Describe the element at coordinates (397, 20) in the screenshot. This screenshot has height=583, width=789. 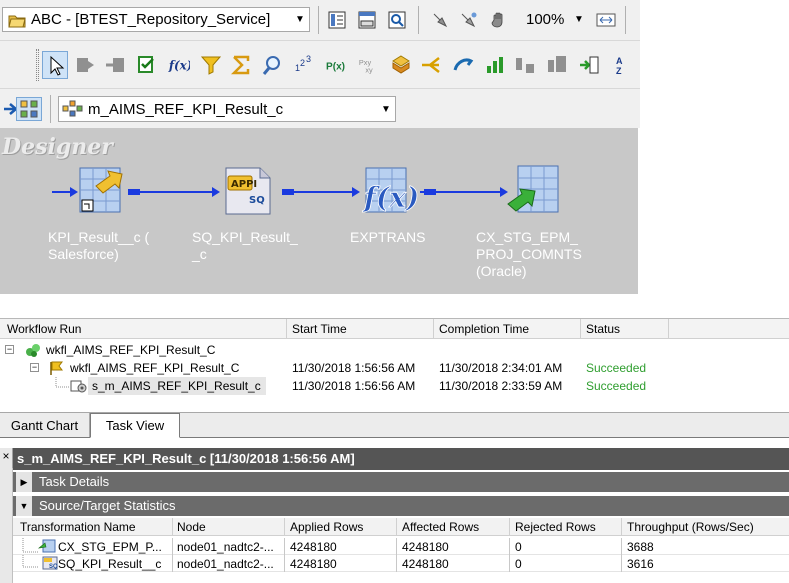
I see `overview-window-icon` at that location.